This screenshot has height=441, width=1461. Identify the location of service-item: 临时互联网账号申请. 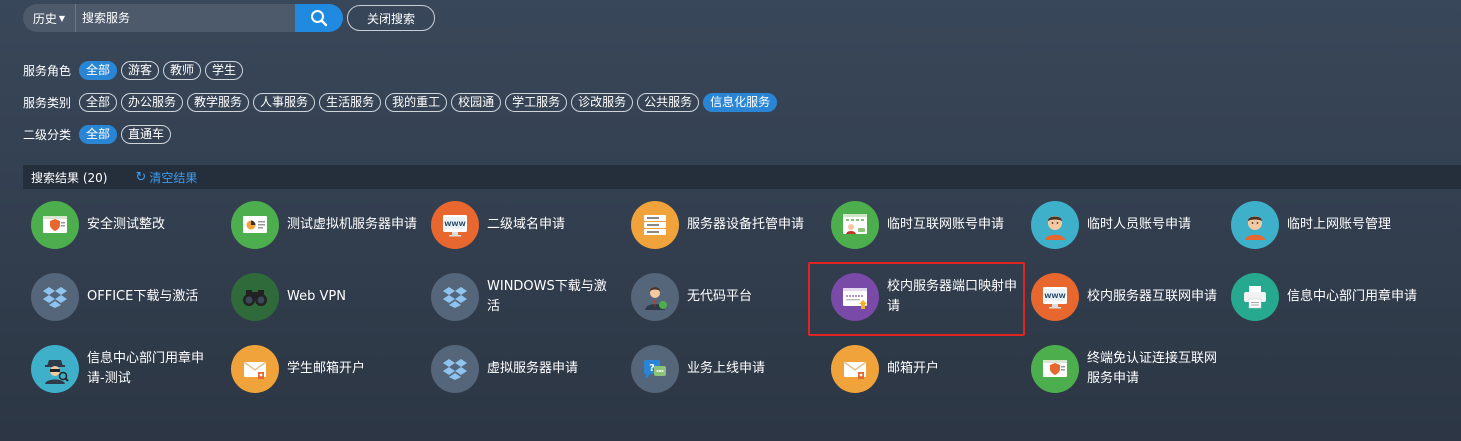
(928, 225).